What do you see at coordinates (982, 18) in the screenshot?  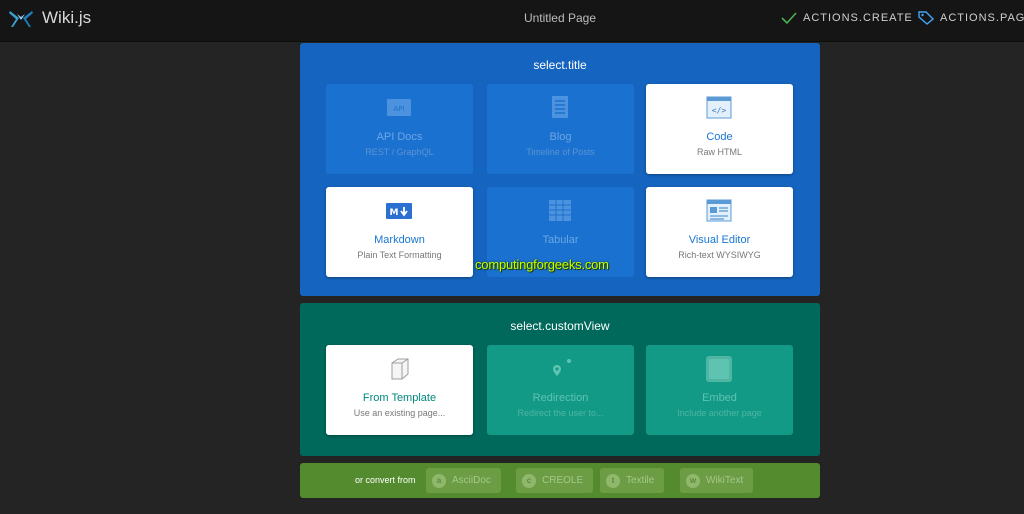 I see `actions-page-label: ACTIONS.PAGE` at bounding box center [982, 18].